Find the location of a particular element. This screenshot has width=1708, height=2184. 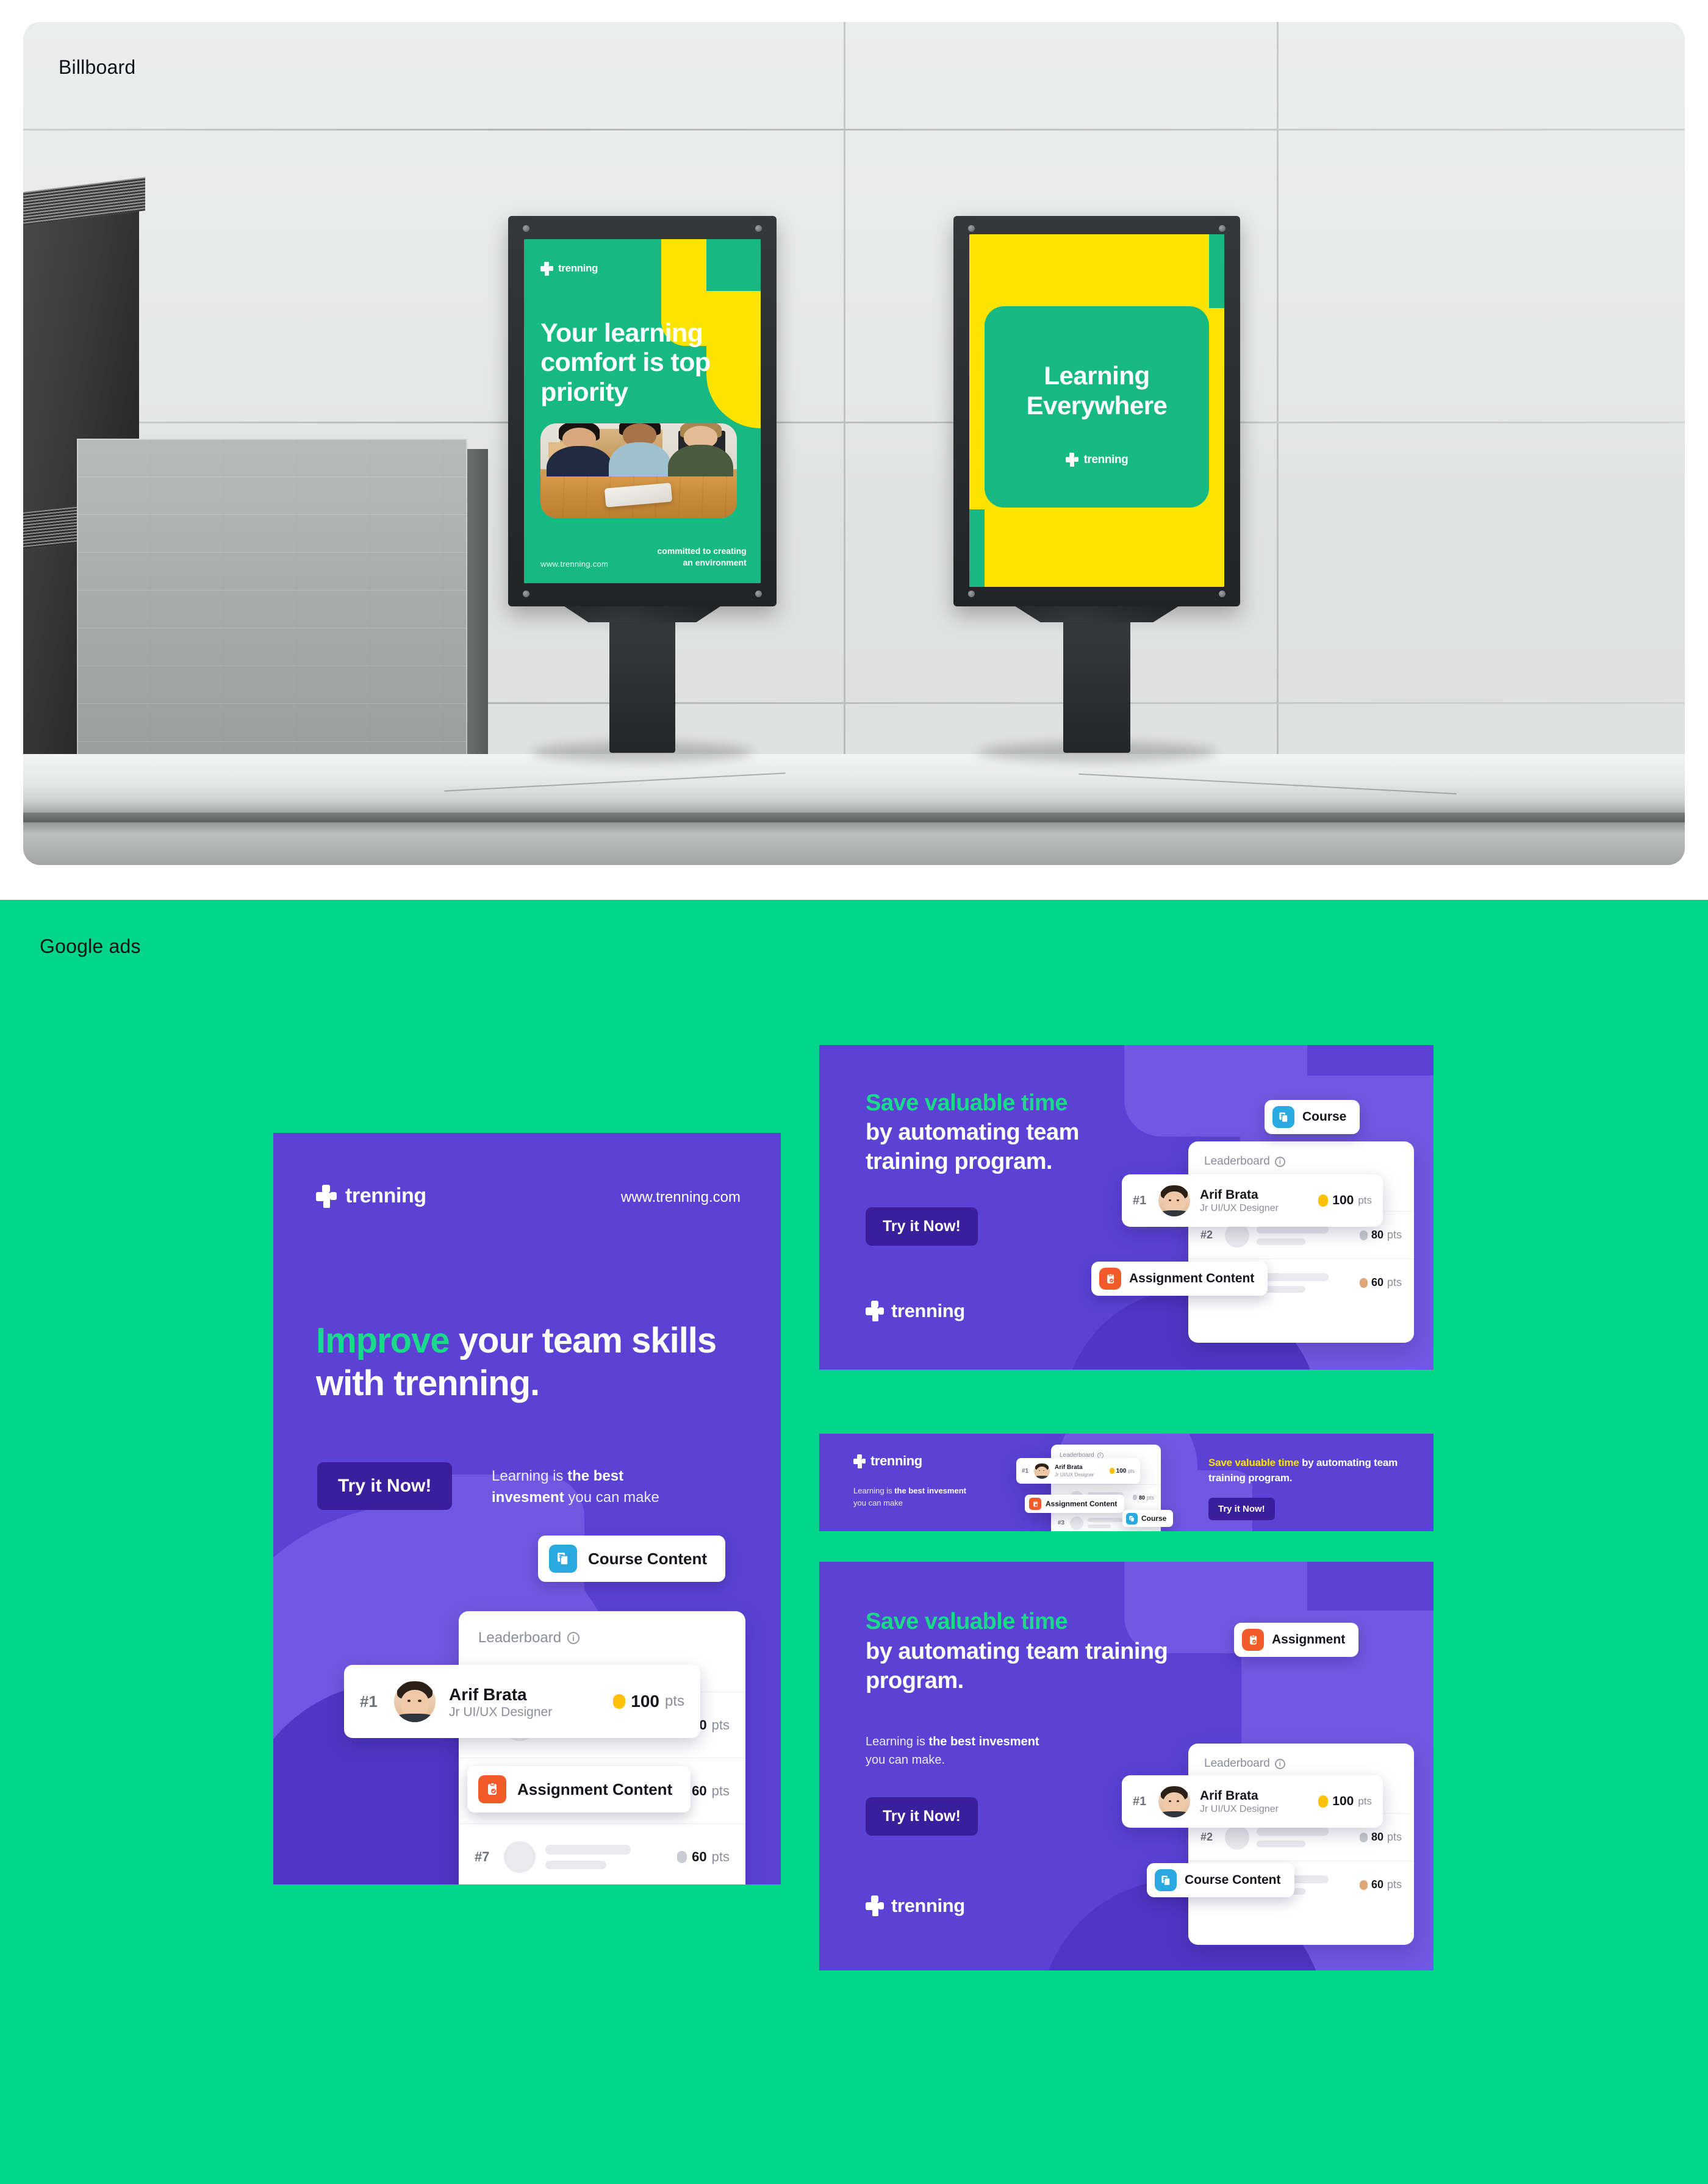

ad-wide-logo: trenning is located at coordinates (915, 1906).